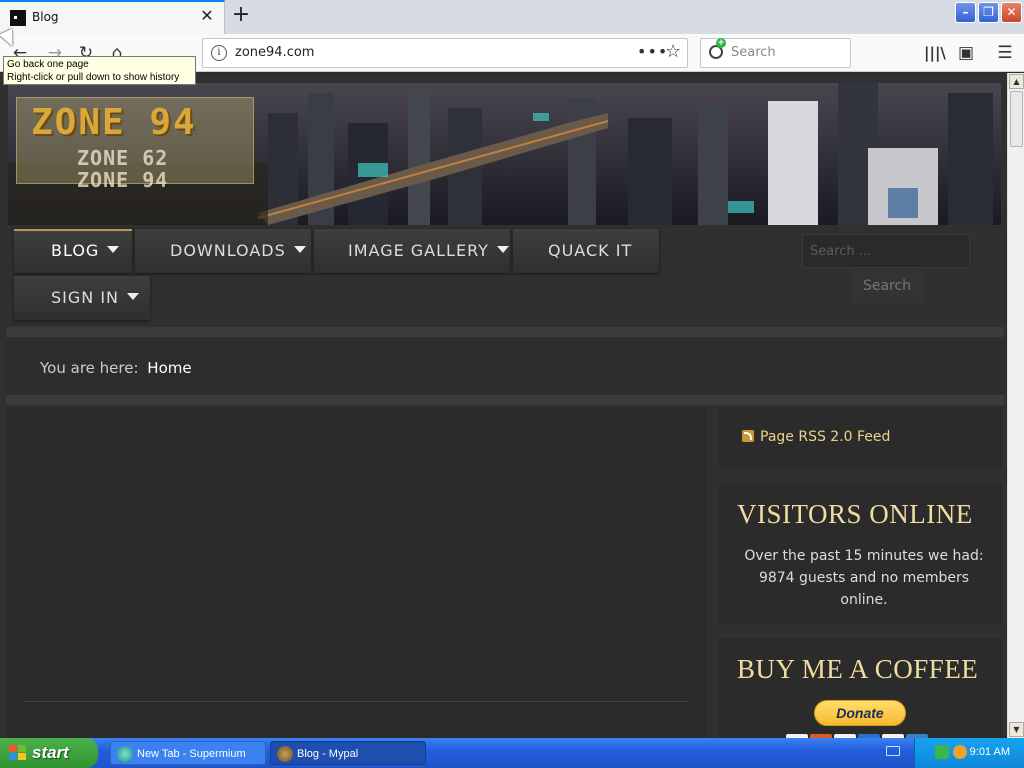 Image resolution: width=1024 pixels, height=768 pixels. I want to click on taskbar-item-blog-mypal: Blog - Mypal, so click(348, 753).